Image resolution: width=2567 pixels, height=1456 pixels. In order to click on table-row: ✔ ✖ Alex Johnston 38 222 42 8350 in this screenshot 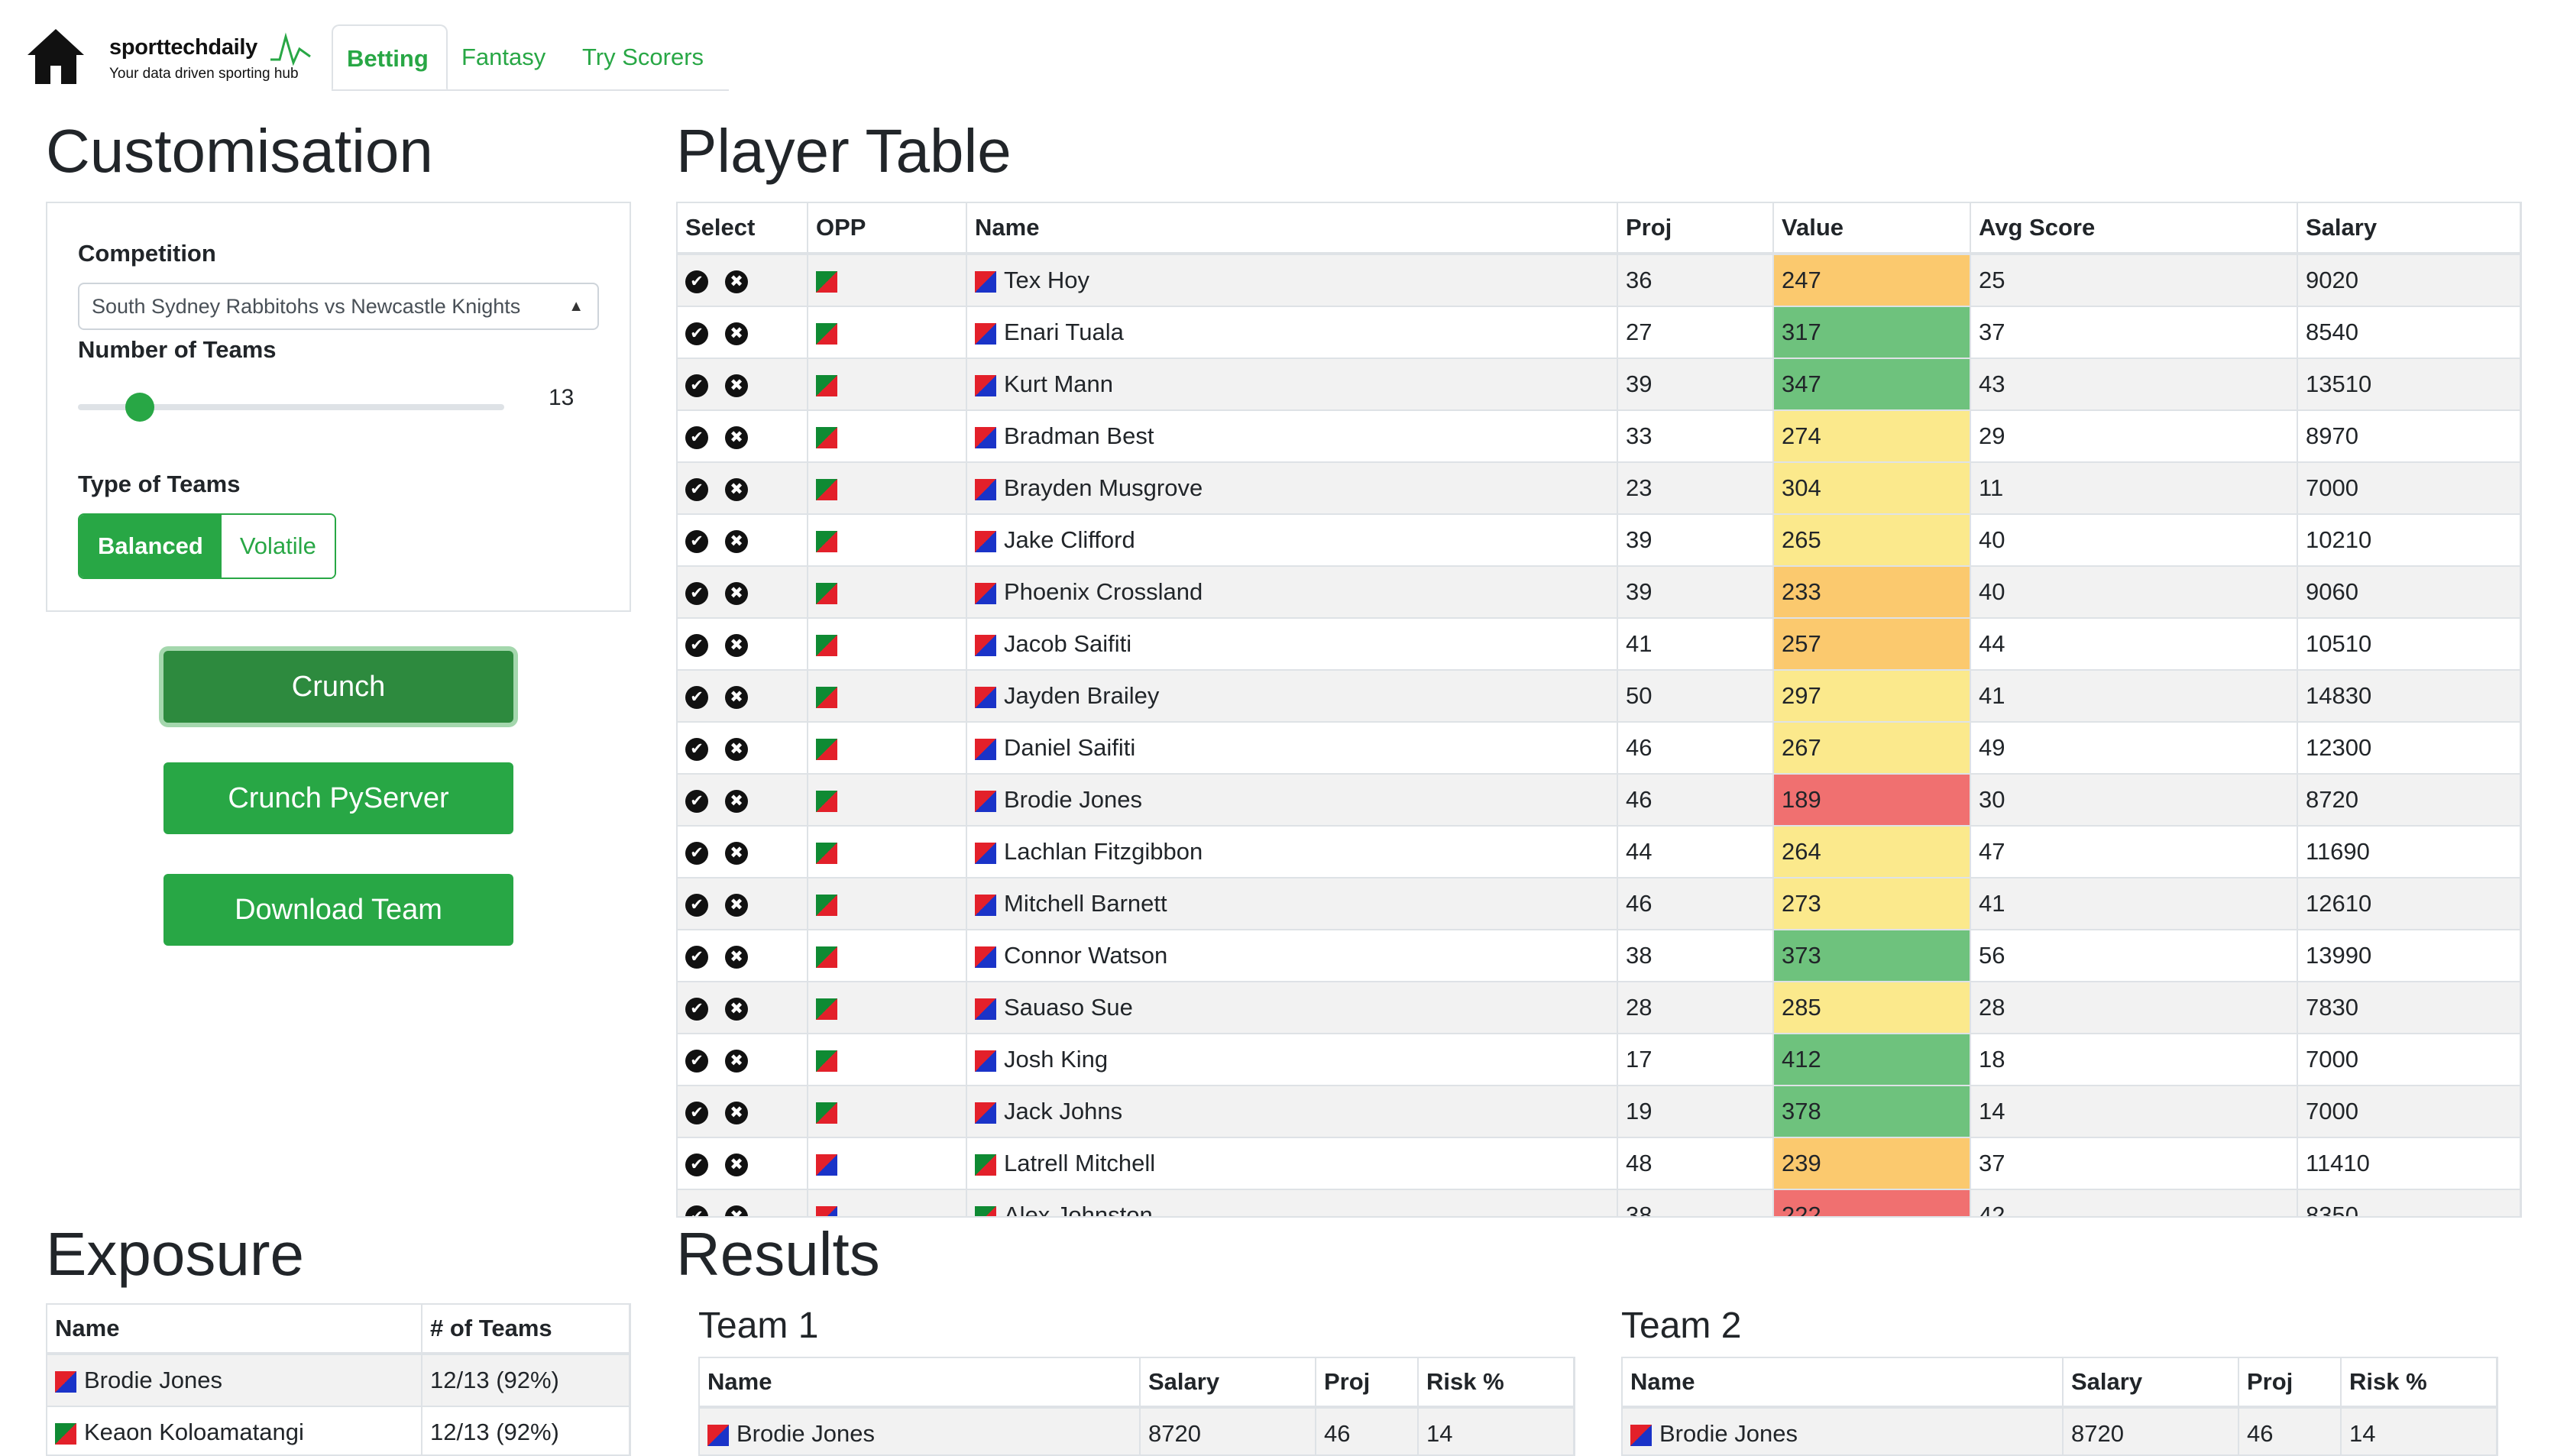, I will do `click(1599, 1203)`.